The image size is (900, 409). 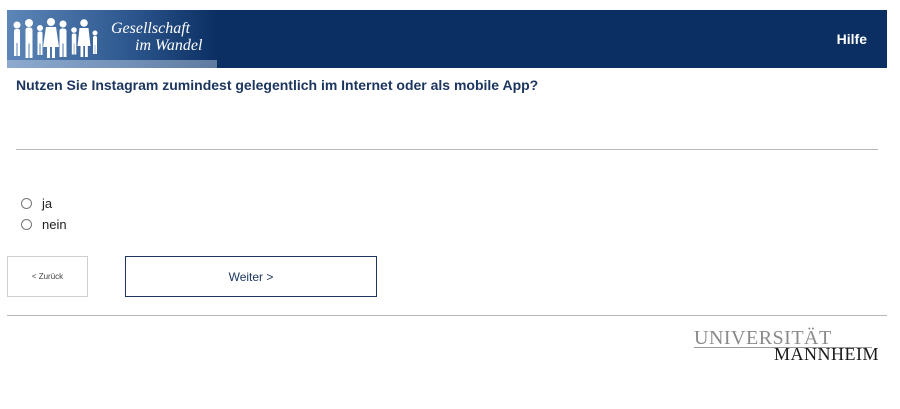 I want to click on university-line-2: MANNHEIM, so click(x=826, y=354).